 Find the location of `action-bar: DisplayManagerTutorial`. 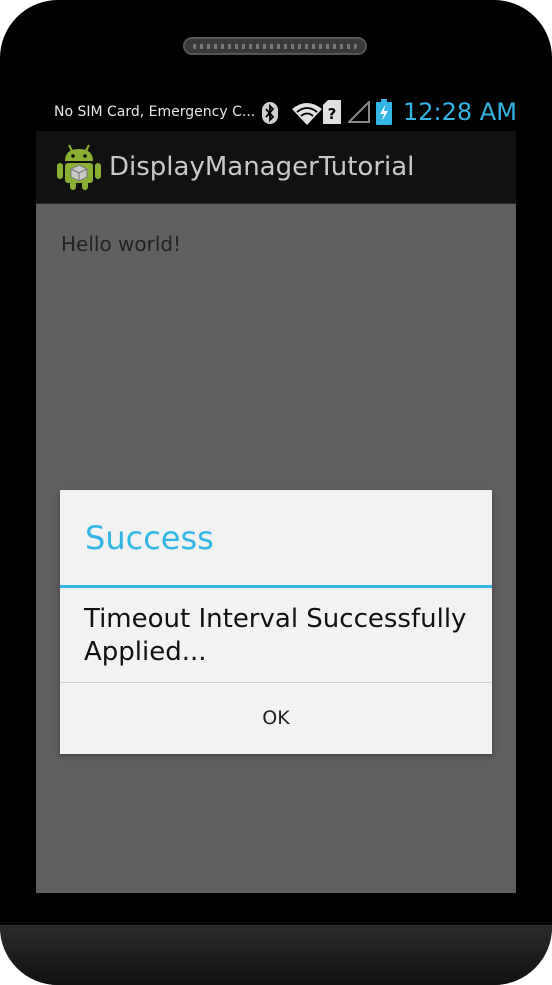

action-bar: DisplayManagerTutorial is located at coordinates (276, 167).